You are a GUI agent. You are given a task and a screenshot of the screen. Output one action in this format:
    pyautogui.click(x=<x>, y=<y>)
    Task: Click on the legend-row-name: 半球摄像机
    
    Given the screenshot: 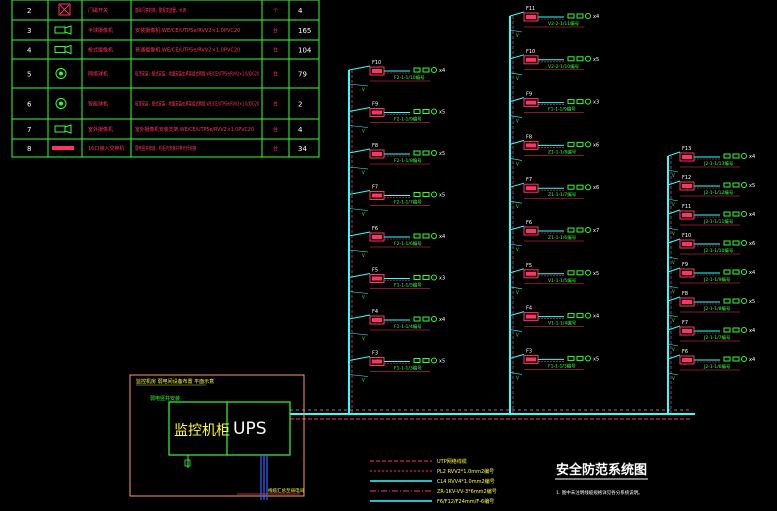 What is the action you would take?
    pyautogui.click(x=100, y=30)
    